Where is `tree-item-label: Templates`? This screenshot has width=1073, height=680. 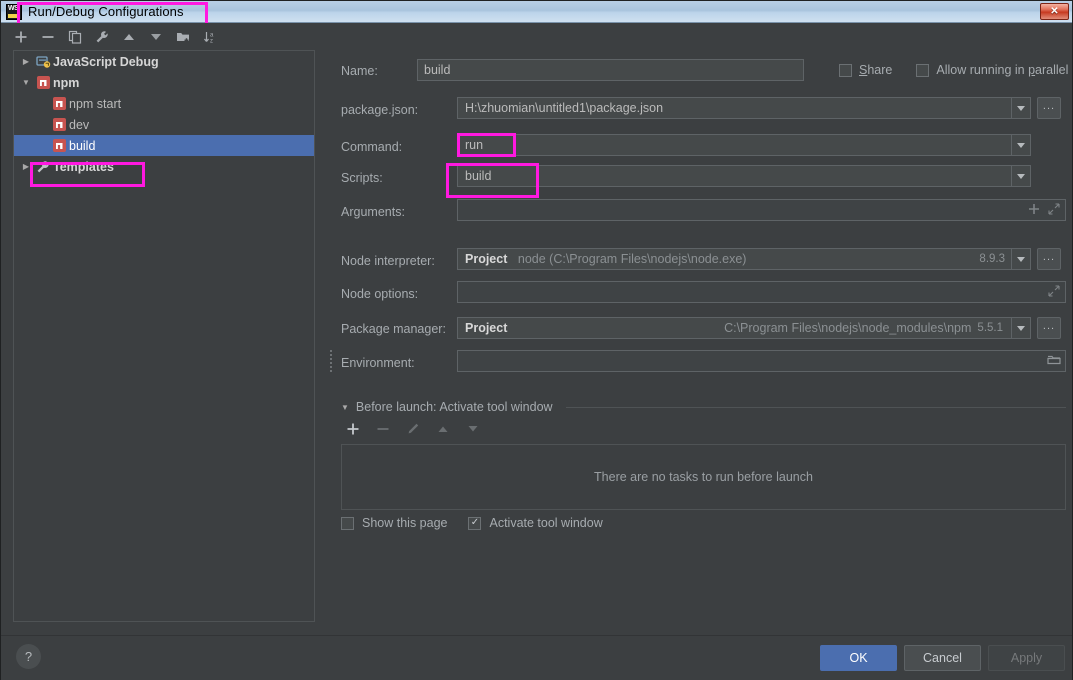
tree-item-label: Templates is located at coordinates (83, 166).